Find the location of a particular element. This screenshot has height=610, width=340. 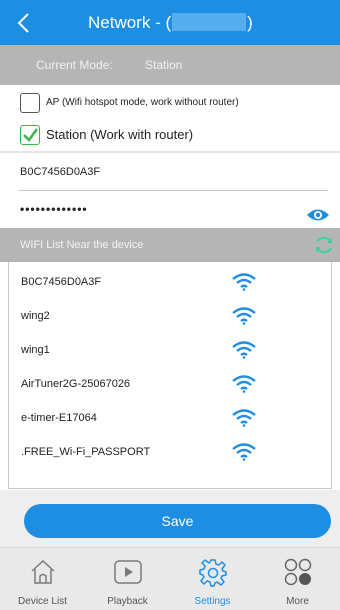

ssid-underline is located at coordinates (173, 190).